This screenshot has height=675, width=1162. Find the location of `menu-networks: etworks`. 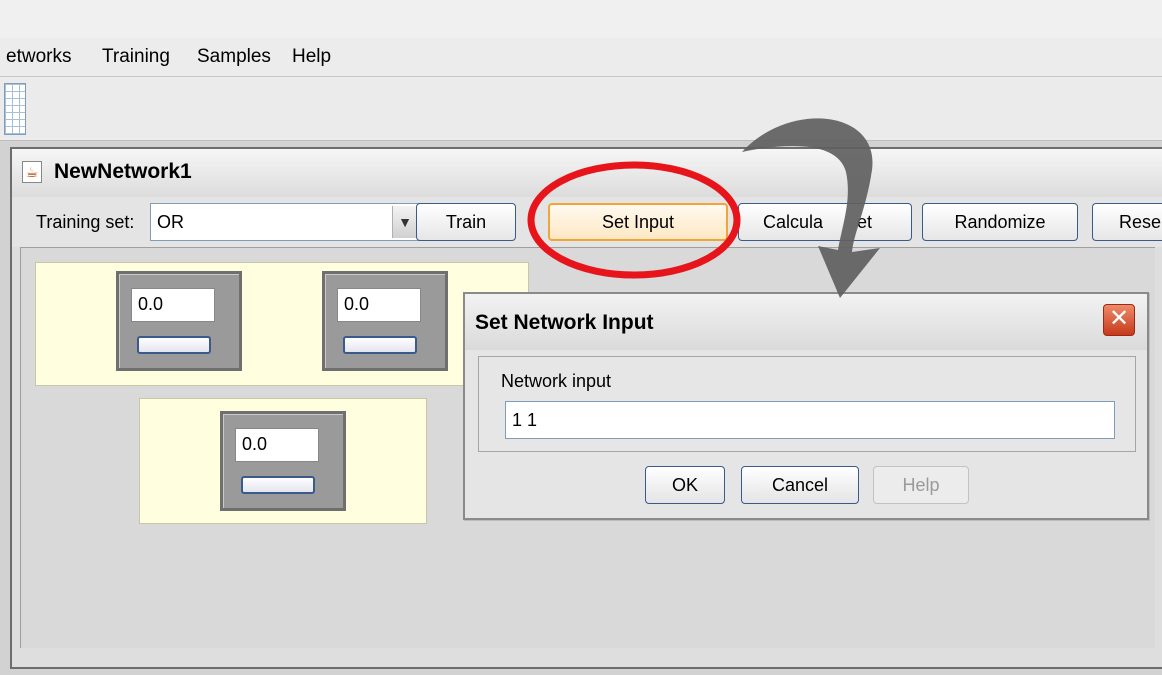

menu-networks: etworks is located at coordinates (38, 57).